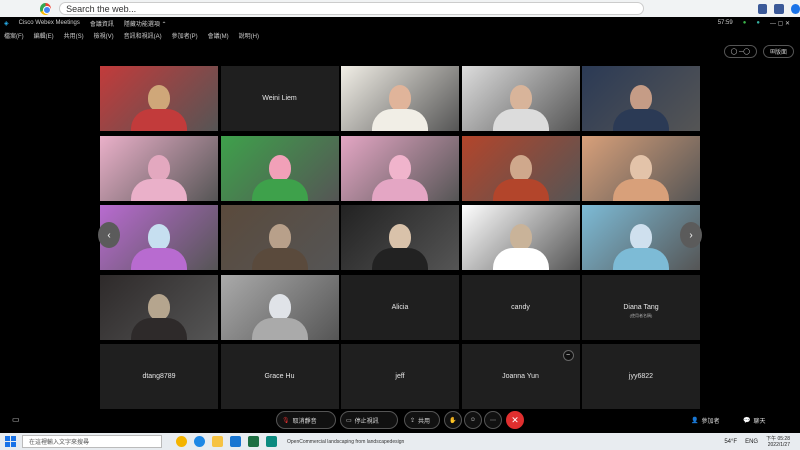  I want to click on unmute-button: 🎙 取消靜音, so click(306, 420).